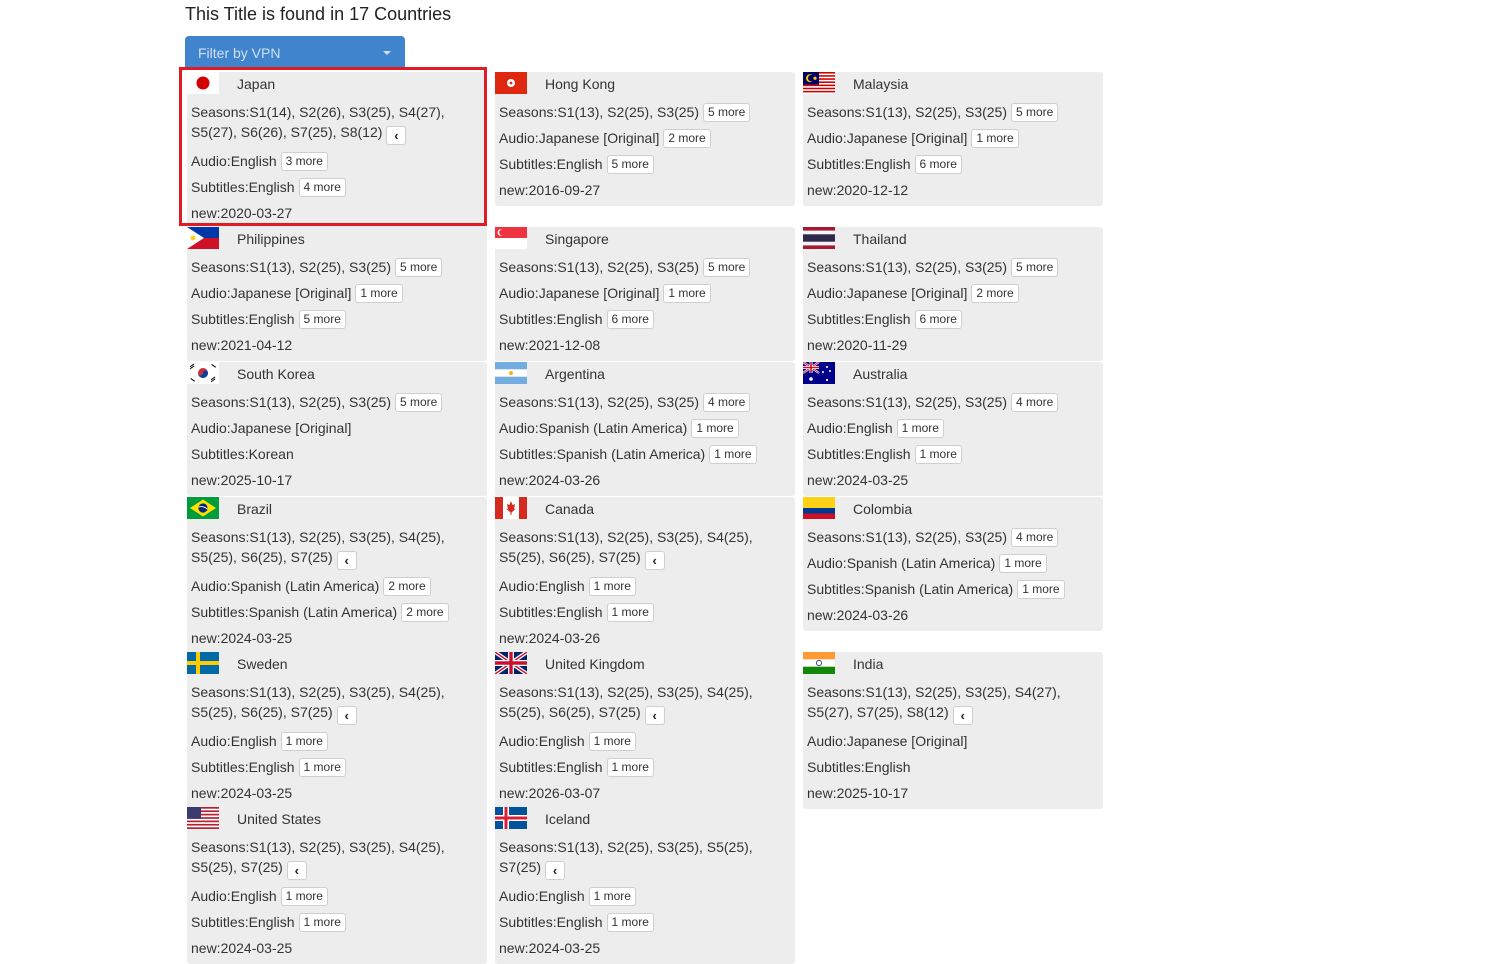 The image size is (1508, 964). I want to click on subtitles-line-more-button: 2 more, so click(425, 612).